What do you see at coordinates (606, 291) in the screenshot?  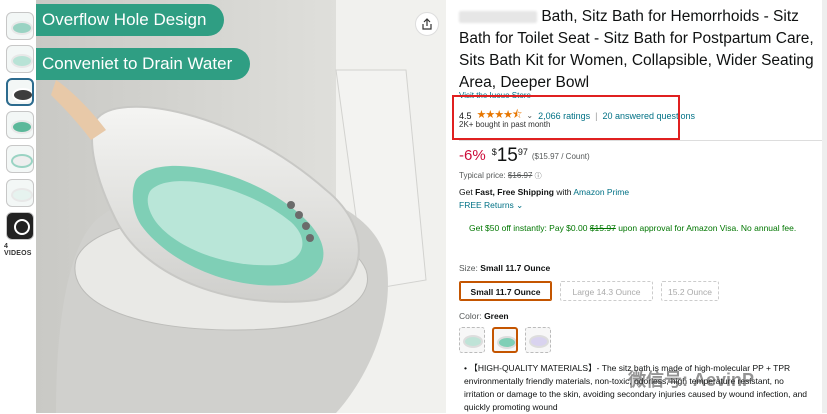 I see `size-option-large: Large 14.3 Ounce` at bounding box center [606, 291].